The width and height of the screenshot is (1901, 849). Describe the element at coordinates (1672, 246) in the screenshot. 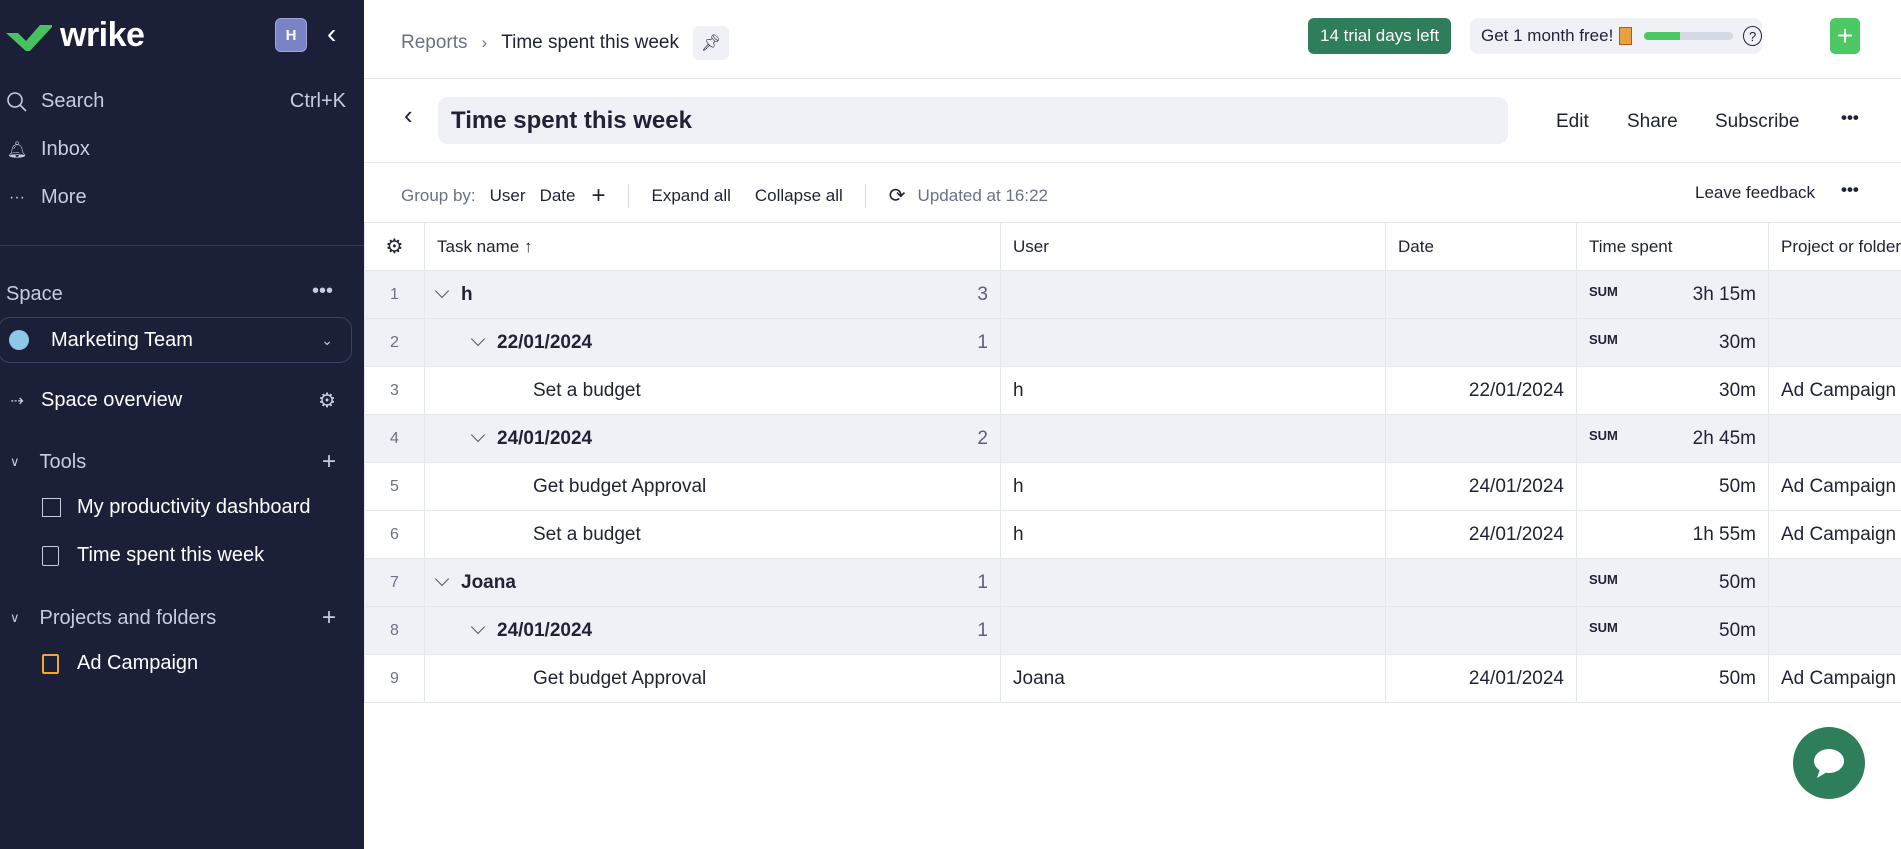

I see `column-time-spent: Time spent` at that location.